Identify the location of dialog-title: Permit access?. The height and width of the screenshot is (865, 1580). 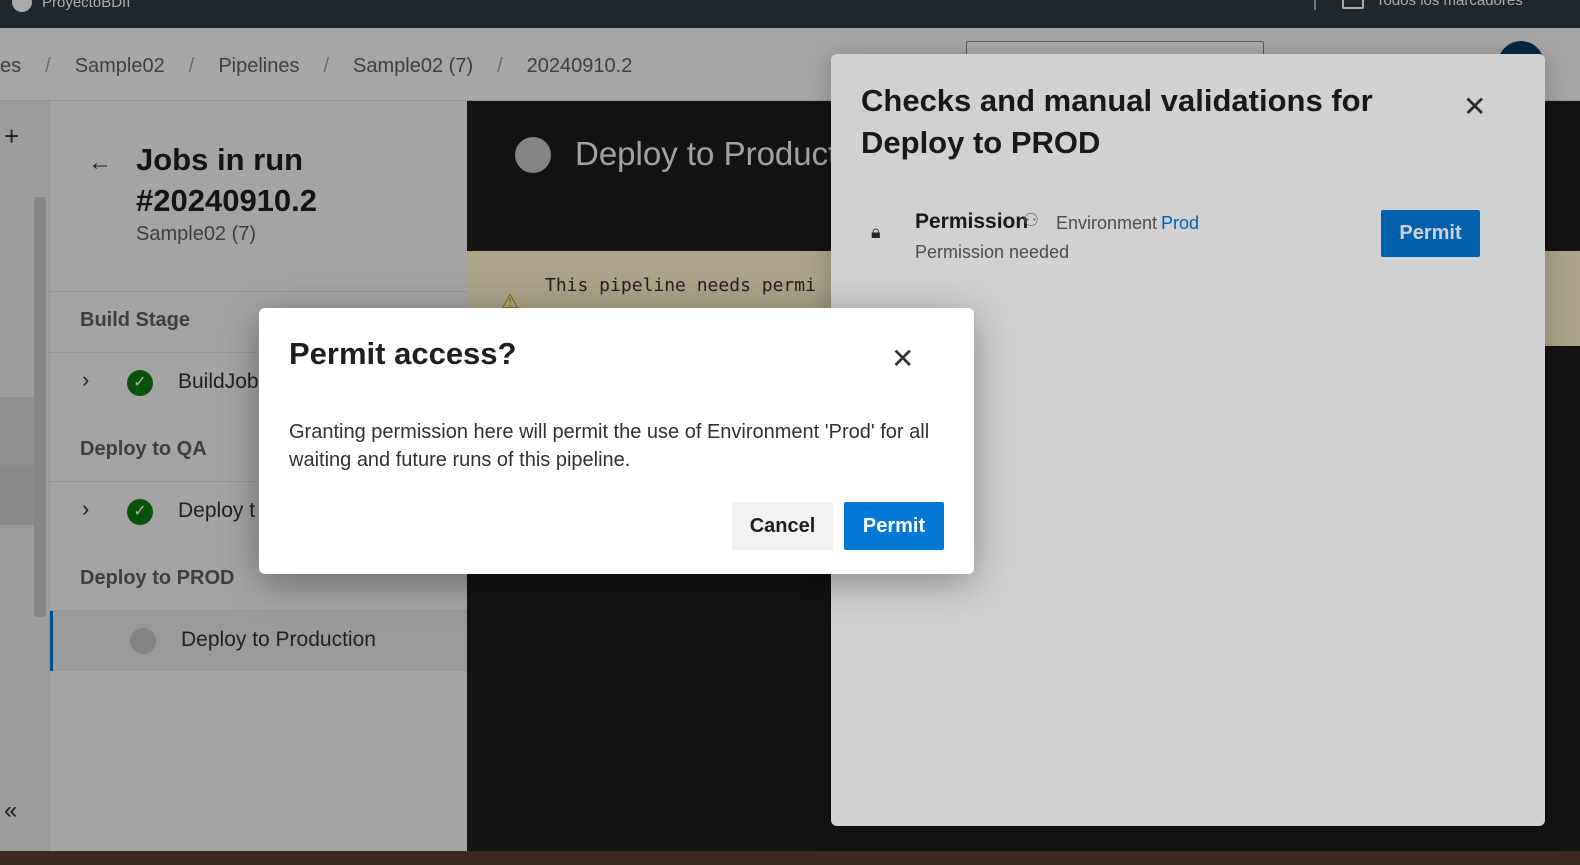
(403, 353).